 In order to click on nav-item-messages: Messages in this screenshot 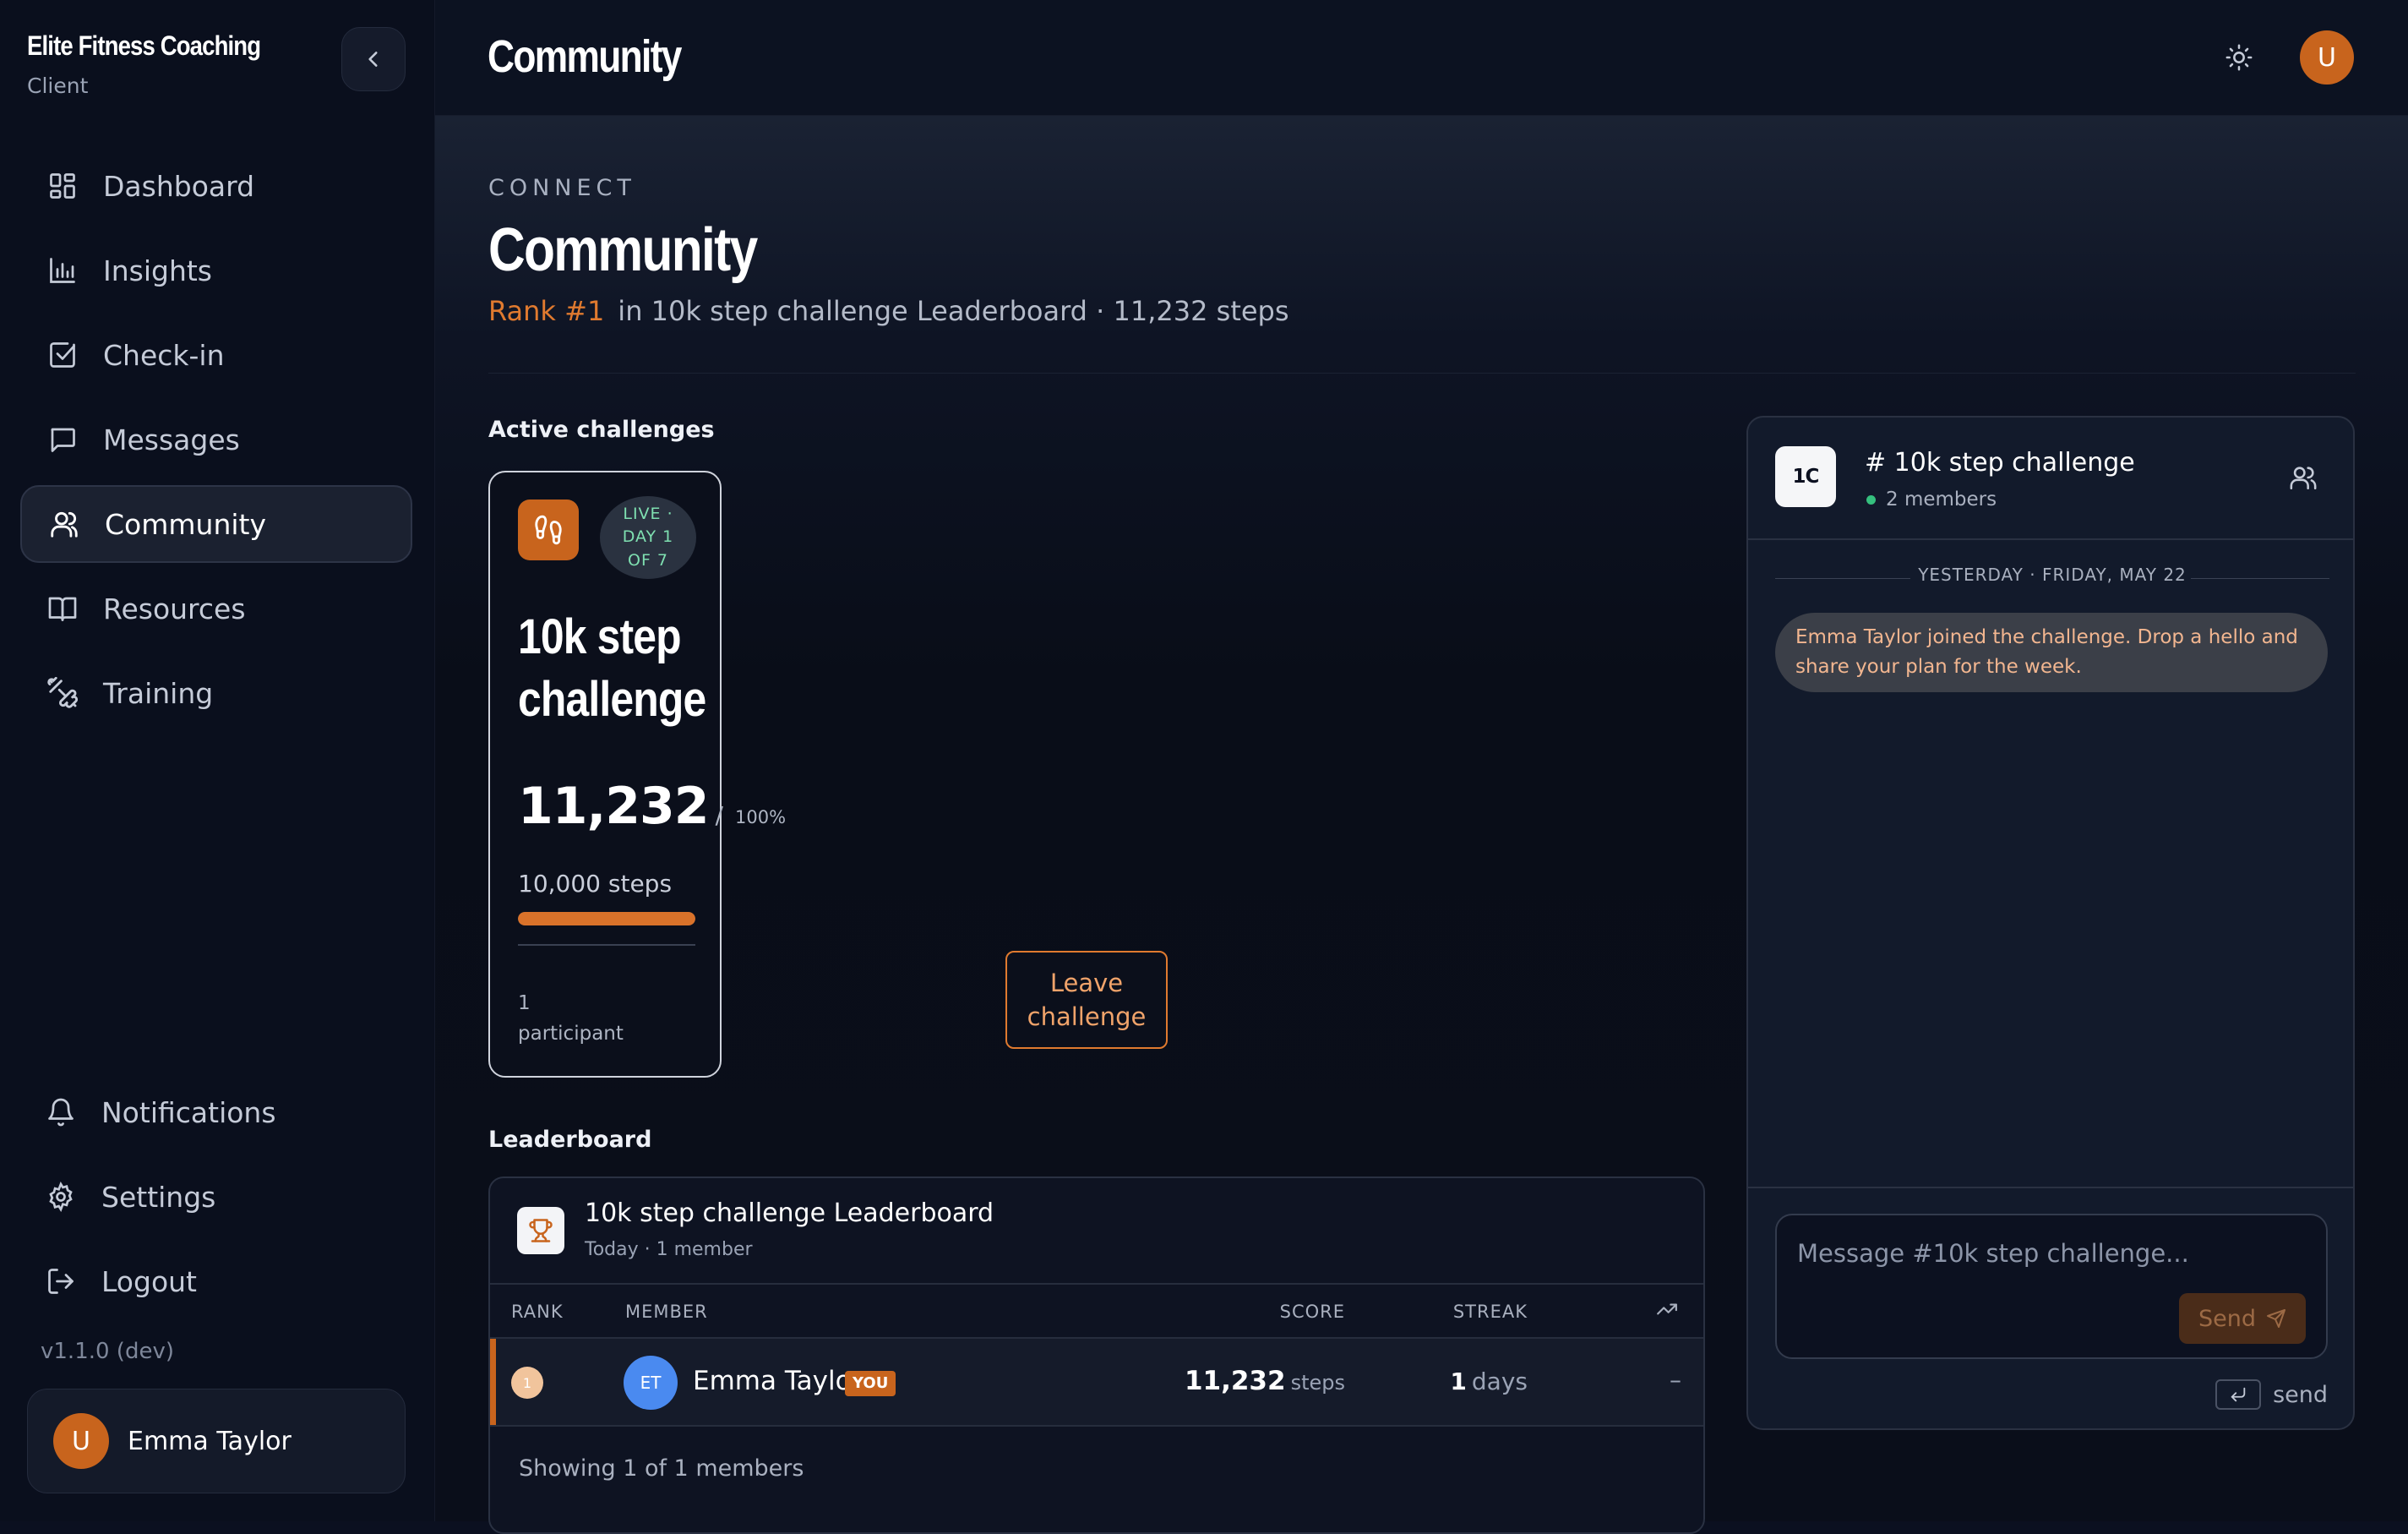, I will do `click(216, 440)`.